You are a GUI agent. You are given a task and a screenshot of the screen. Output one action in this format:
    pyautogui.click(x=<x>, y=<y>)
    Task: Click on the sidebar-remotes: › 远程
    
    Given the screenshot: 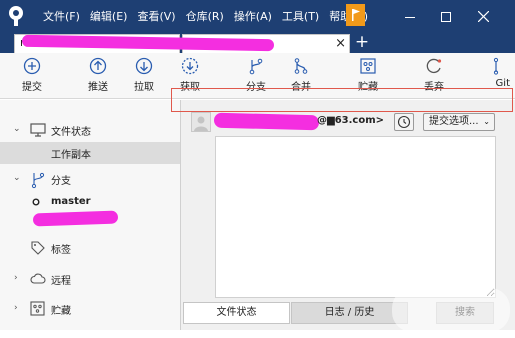 What is the action you would take?
    pyautogui.click(x=90, y=279)
    